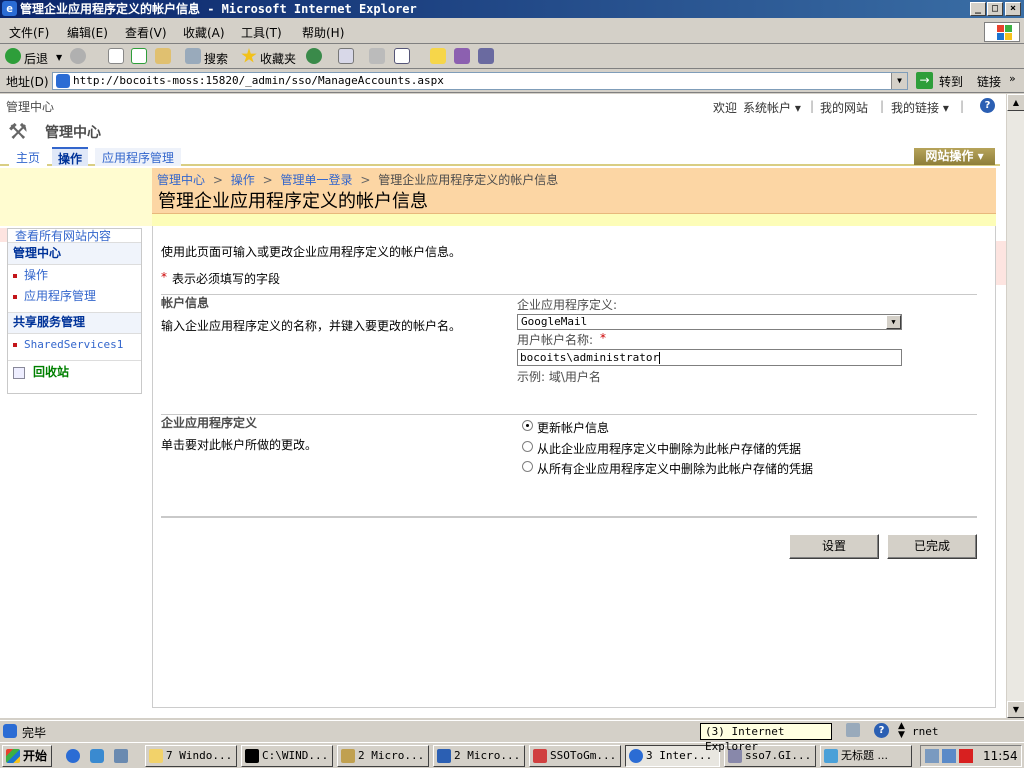 The width and height of the screenshot is (1024, 768). Describe the element at coordinates (402, 56) in the screenshot. I see `edit-icon` at that location.